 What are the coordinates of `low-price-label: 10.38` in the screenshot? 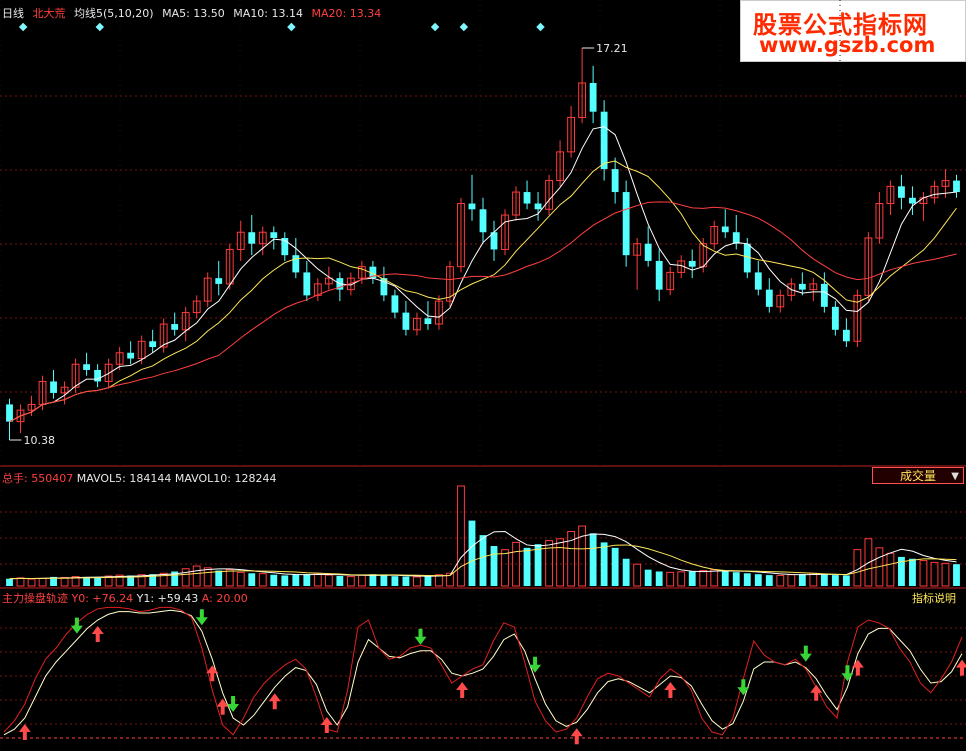 It's located at (39, 440).